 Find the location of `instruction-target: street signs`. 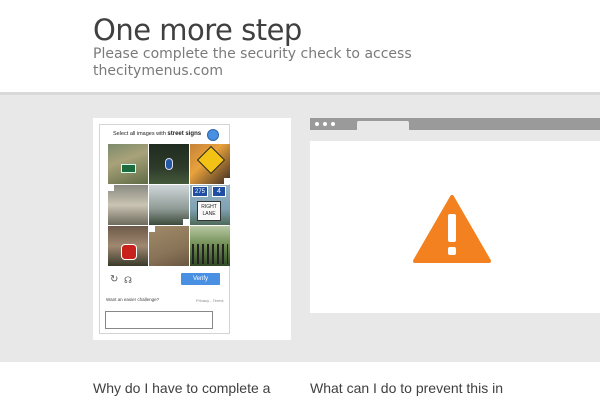

instruction-target: street signs is located at coordinates (184, 134).